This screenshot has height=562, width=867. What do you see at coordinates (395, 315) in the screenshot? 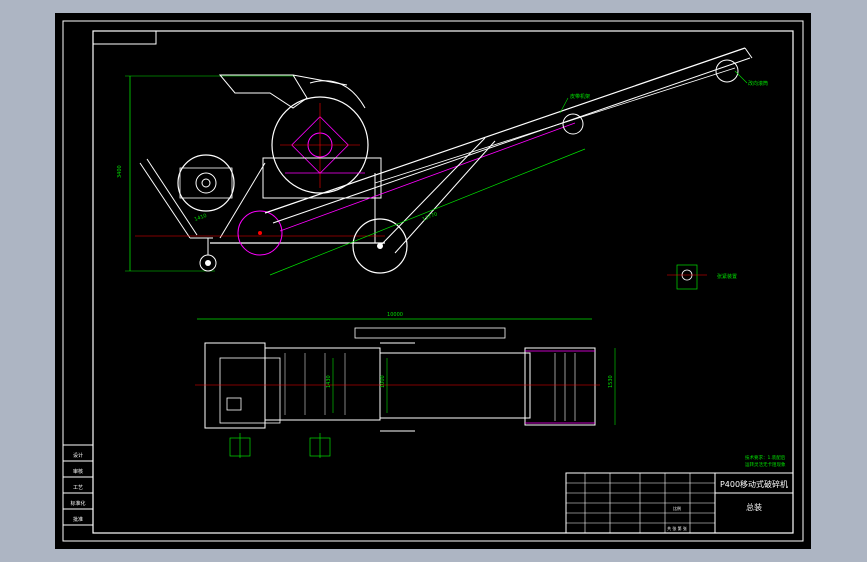
I see `dim-top-length: 10000` at bounding box center [395, 315].